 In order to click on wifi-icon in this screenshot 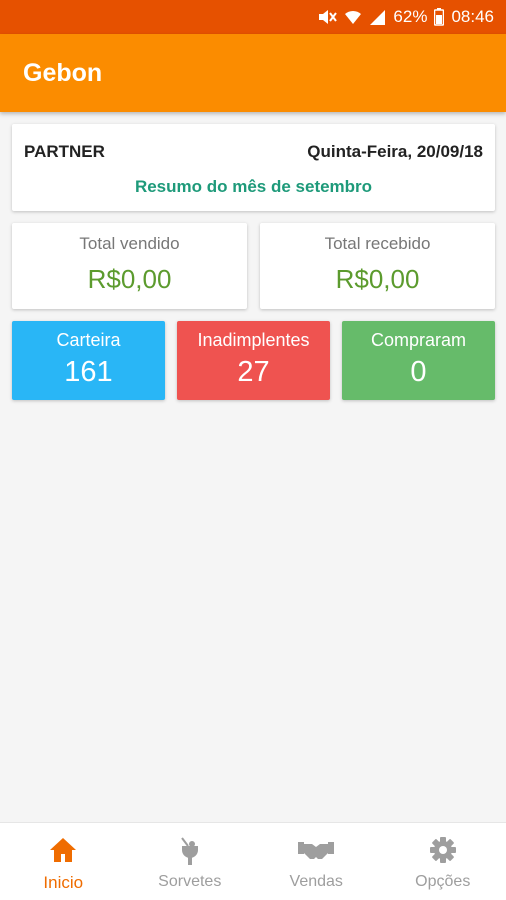, I will do `click(353, 17)`.